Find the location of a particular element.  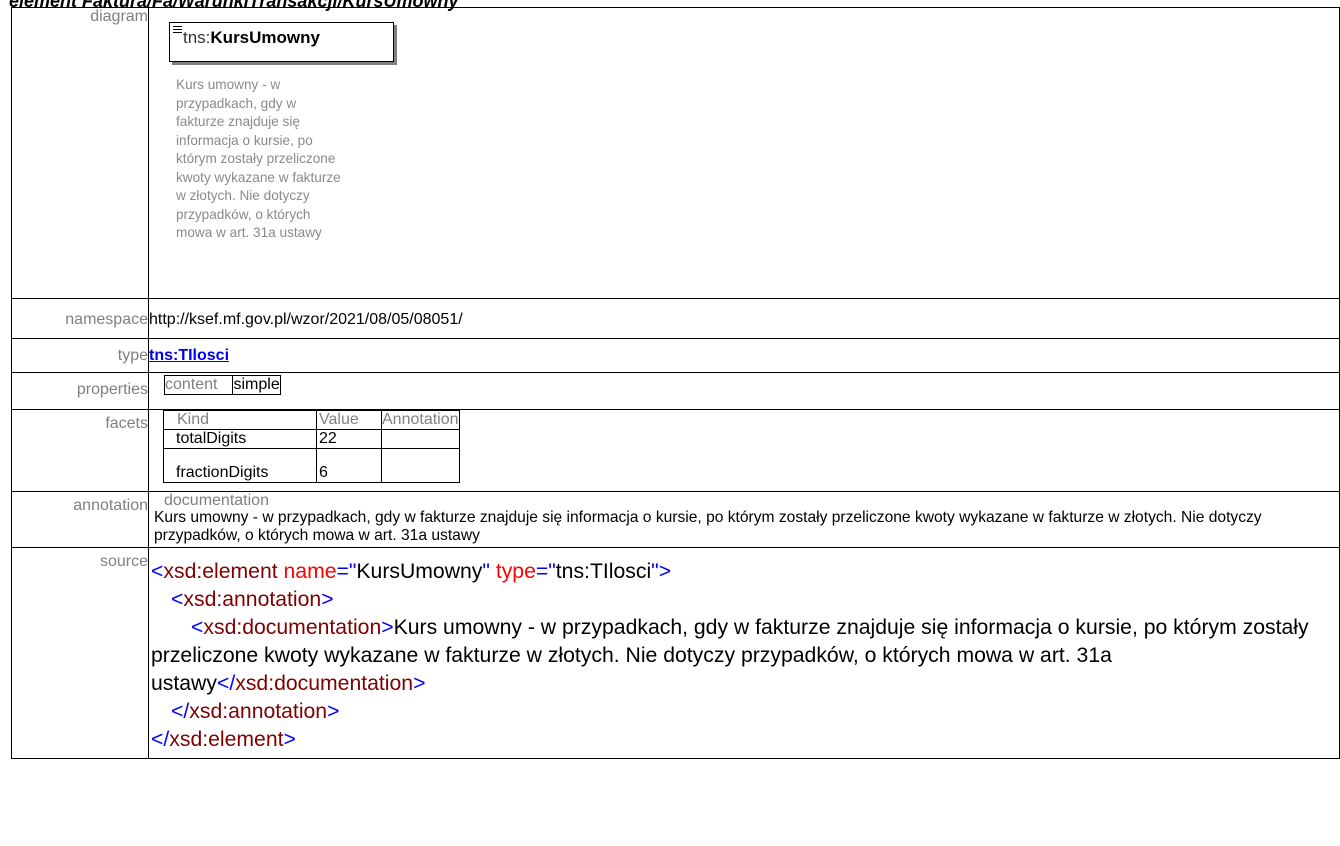

row-type: type tns:TIlosci is located at coordinates (675, 355).